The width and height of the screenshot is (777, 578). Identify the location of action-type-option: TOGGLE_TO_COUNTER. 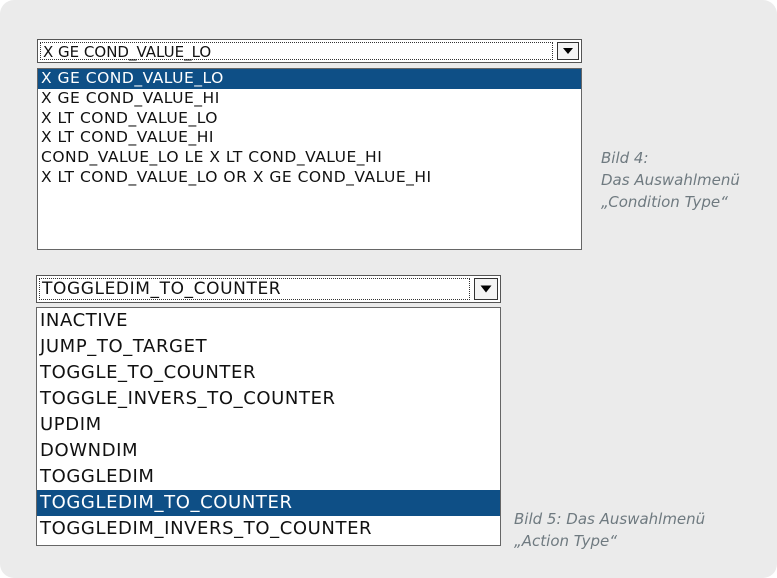
(268, 373).